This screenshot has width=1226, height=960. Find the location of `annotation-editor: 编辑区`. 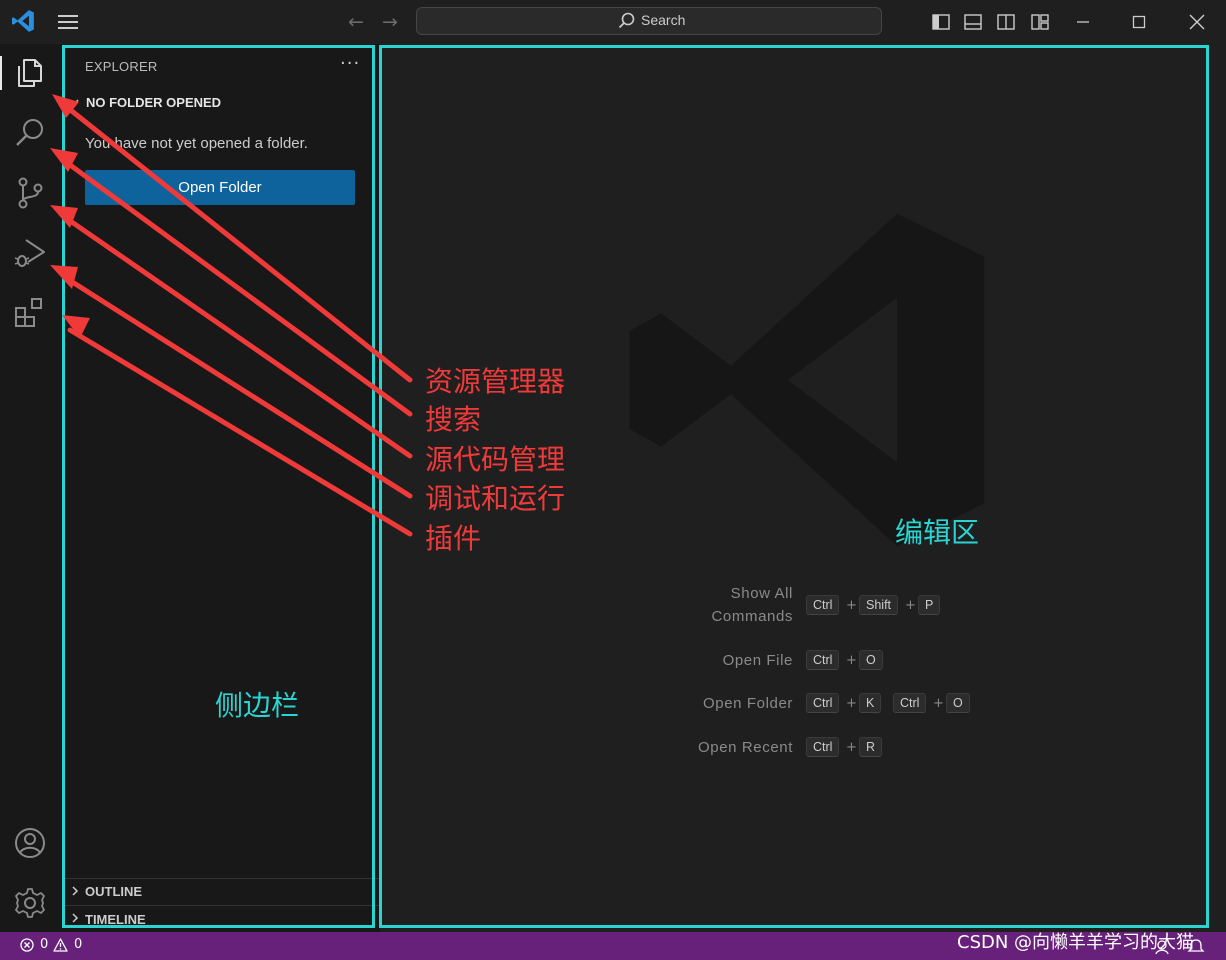

annotation-editor: 编辑区 is located at coordinates (937, 532).